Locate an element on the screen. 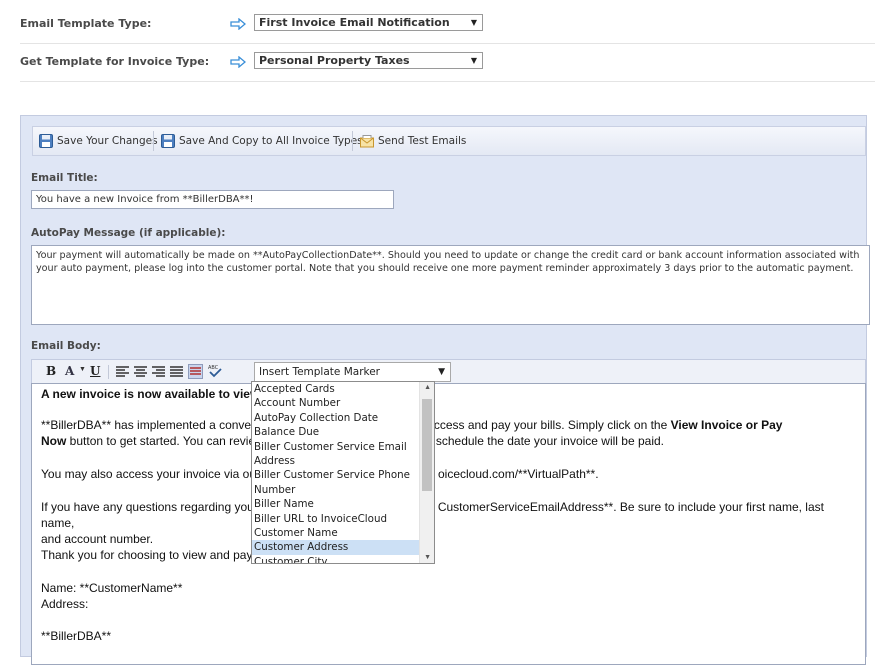 The width and height of the screenshot is (883, 665). email-title-label: Email Title: is located at coordinates (64, 178).